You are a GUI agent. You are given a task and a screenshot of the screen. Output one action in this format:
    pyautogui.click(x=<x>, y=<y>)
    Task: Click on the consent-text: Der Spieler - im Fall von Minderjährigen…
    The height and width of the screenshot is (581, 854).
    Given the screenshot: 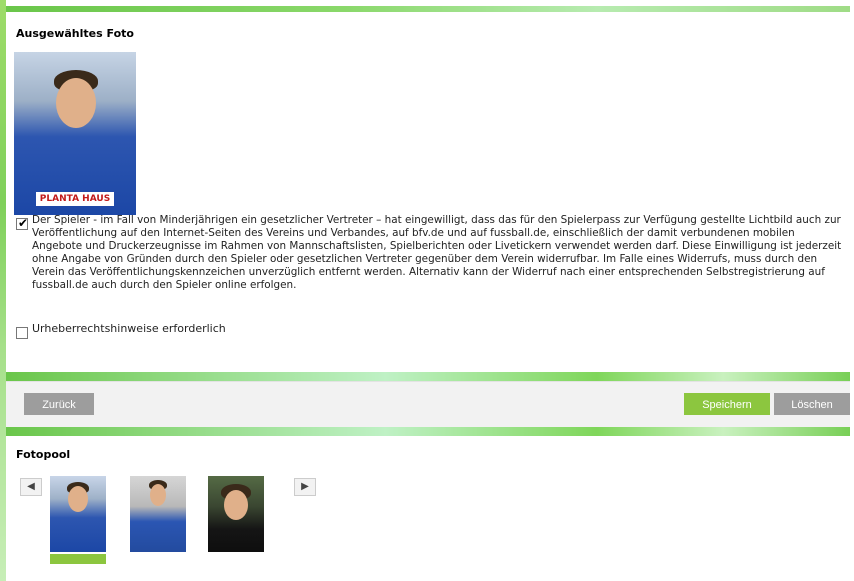 What is the action you would take?
    pyautogui.click(x=437, y=252)
    